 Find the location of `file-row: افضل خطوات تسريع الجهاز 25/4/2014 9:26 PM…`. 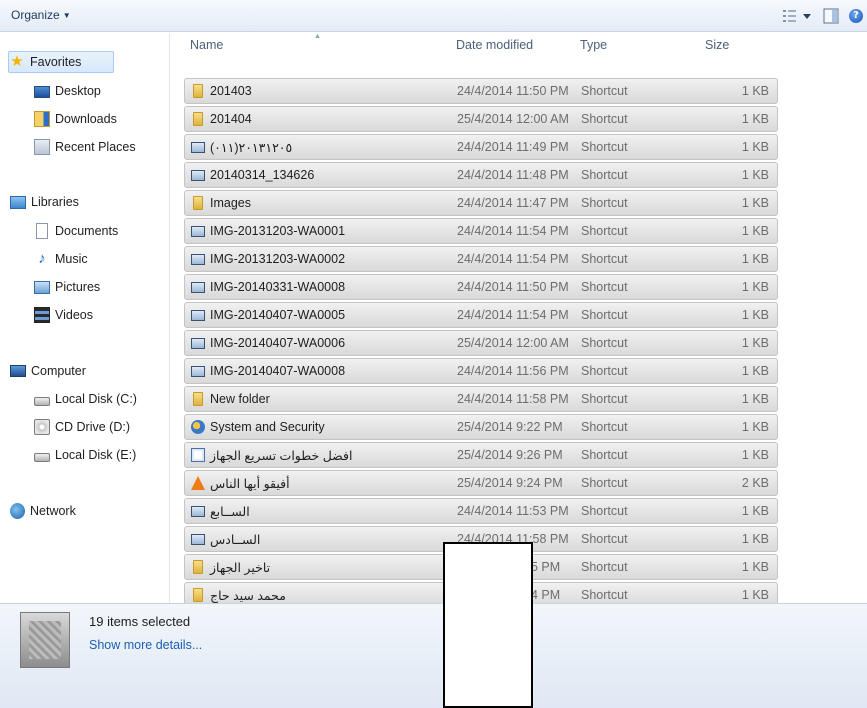

file-row: افضل خطوات تسريع الجهاز 25/4/2014 9:26 PM… is located at coordinates (481, 455).